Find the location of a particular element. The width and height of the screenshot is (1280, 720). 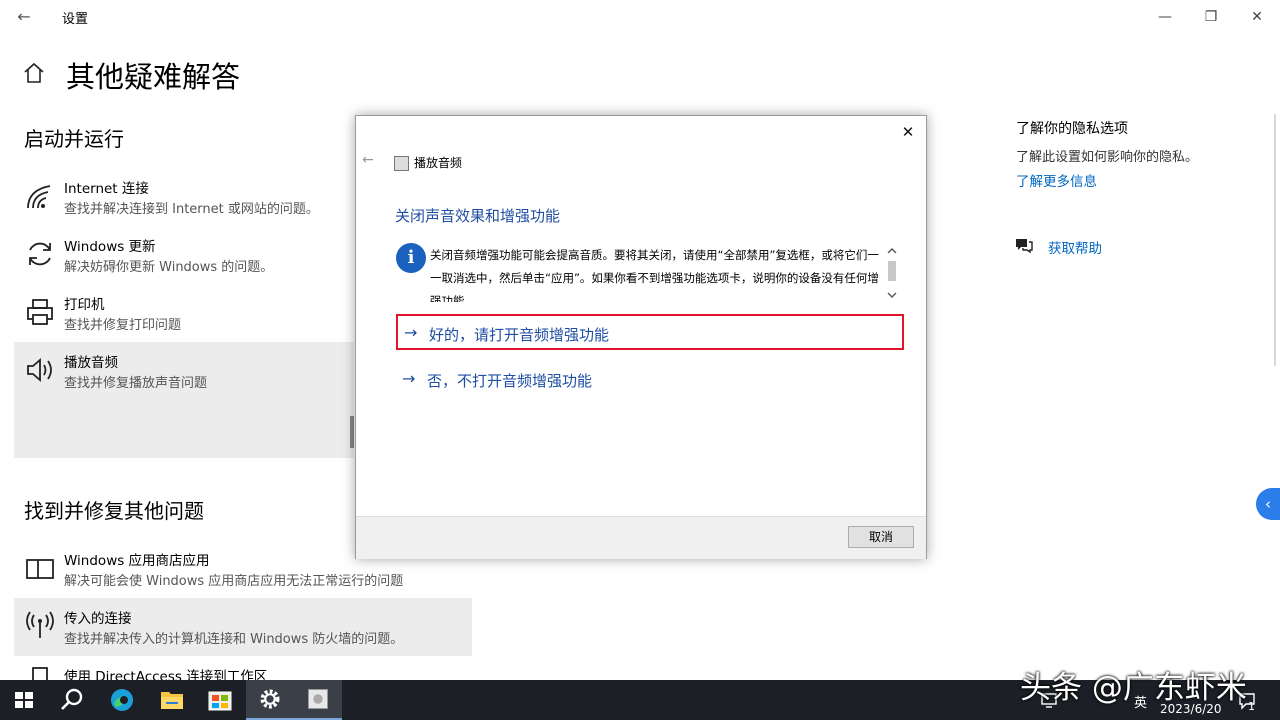

section-title-startup: 启动并运行 is located at coordinates (74, 139).